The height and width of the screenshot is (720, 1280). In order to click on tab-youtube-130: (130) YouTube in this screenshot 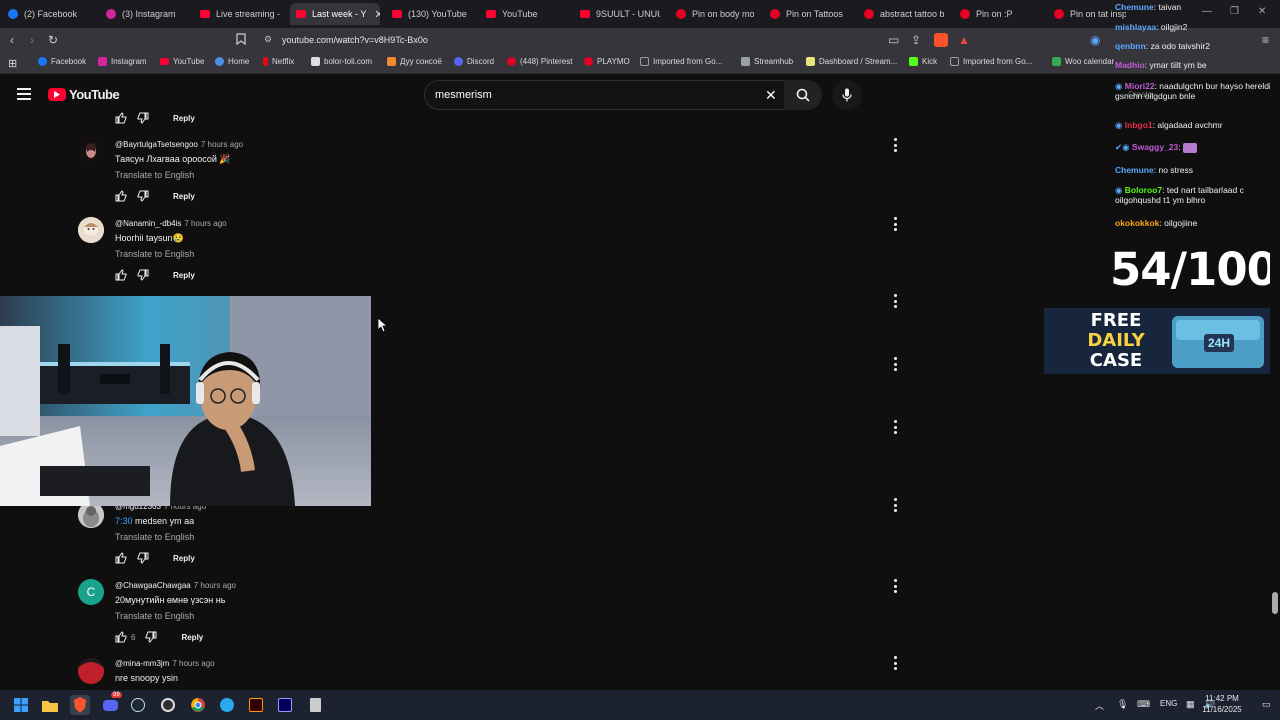, I will do `click(434, 14)`.